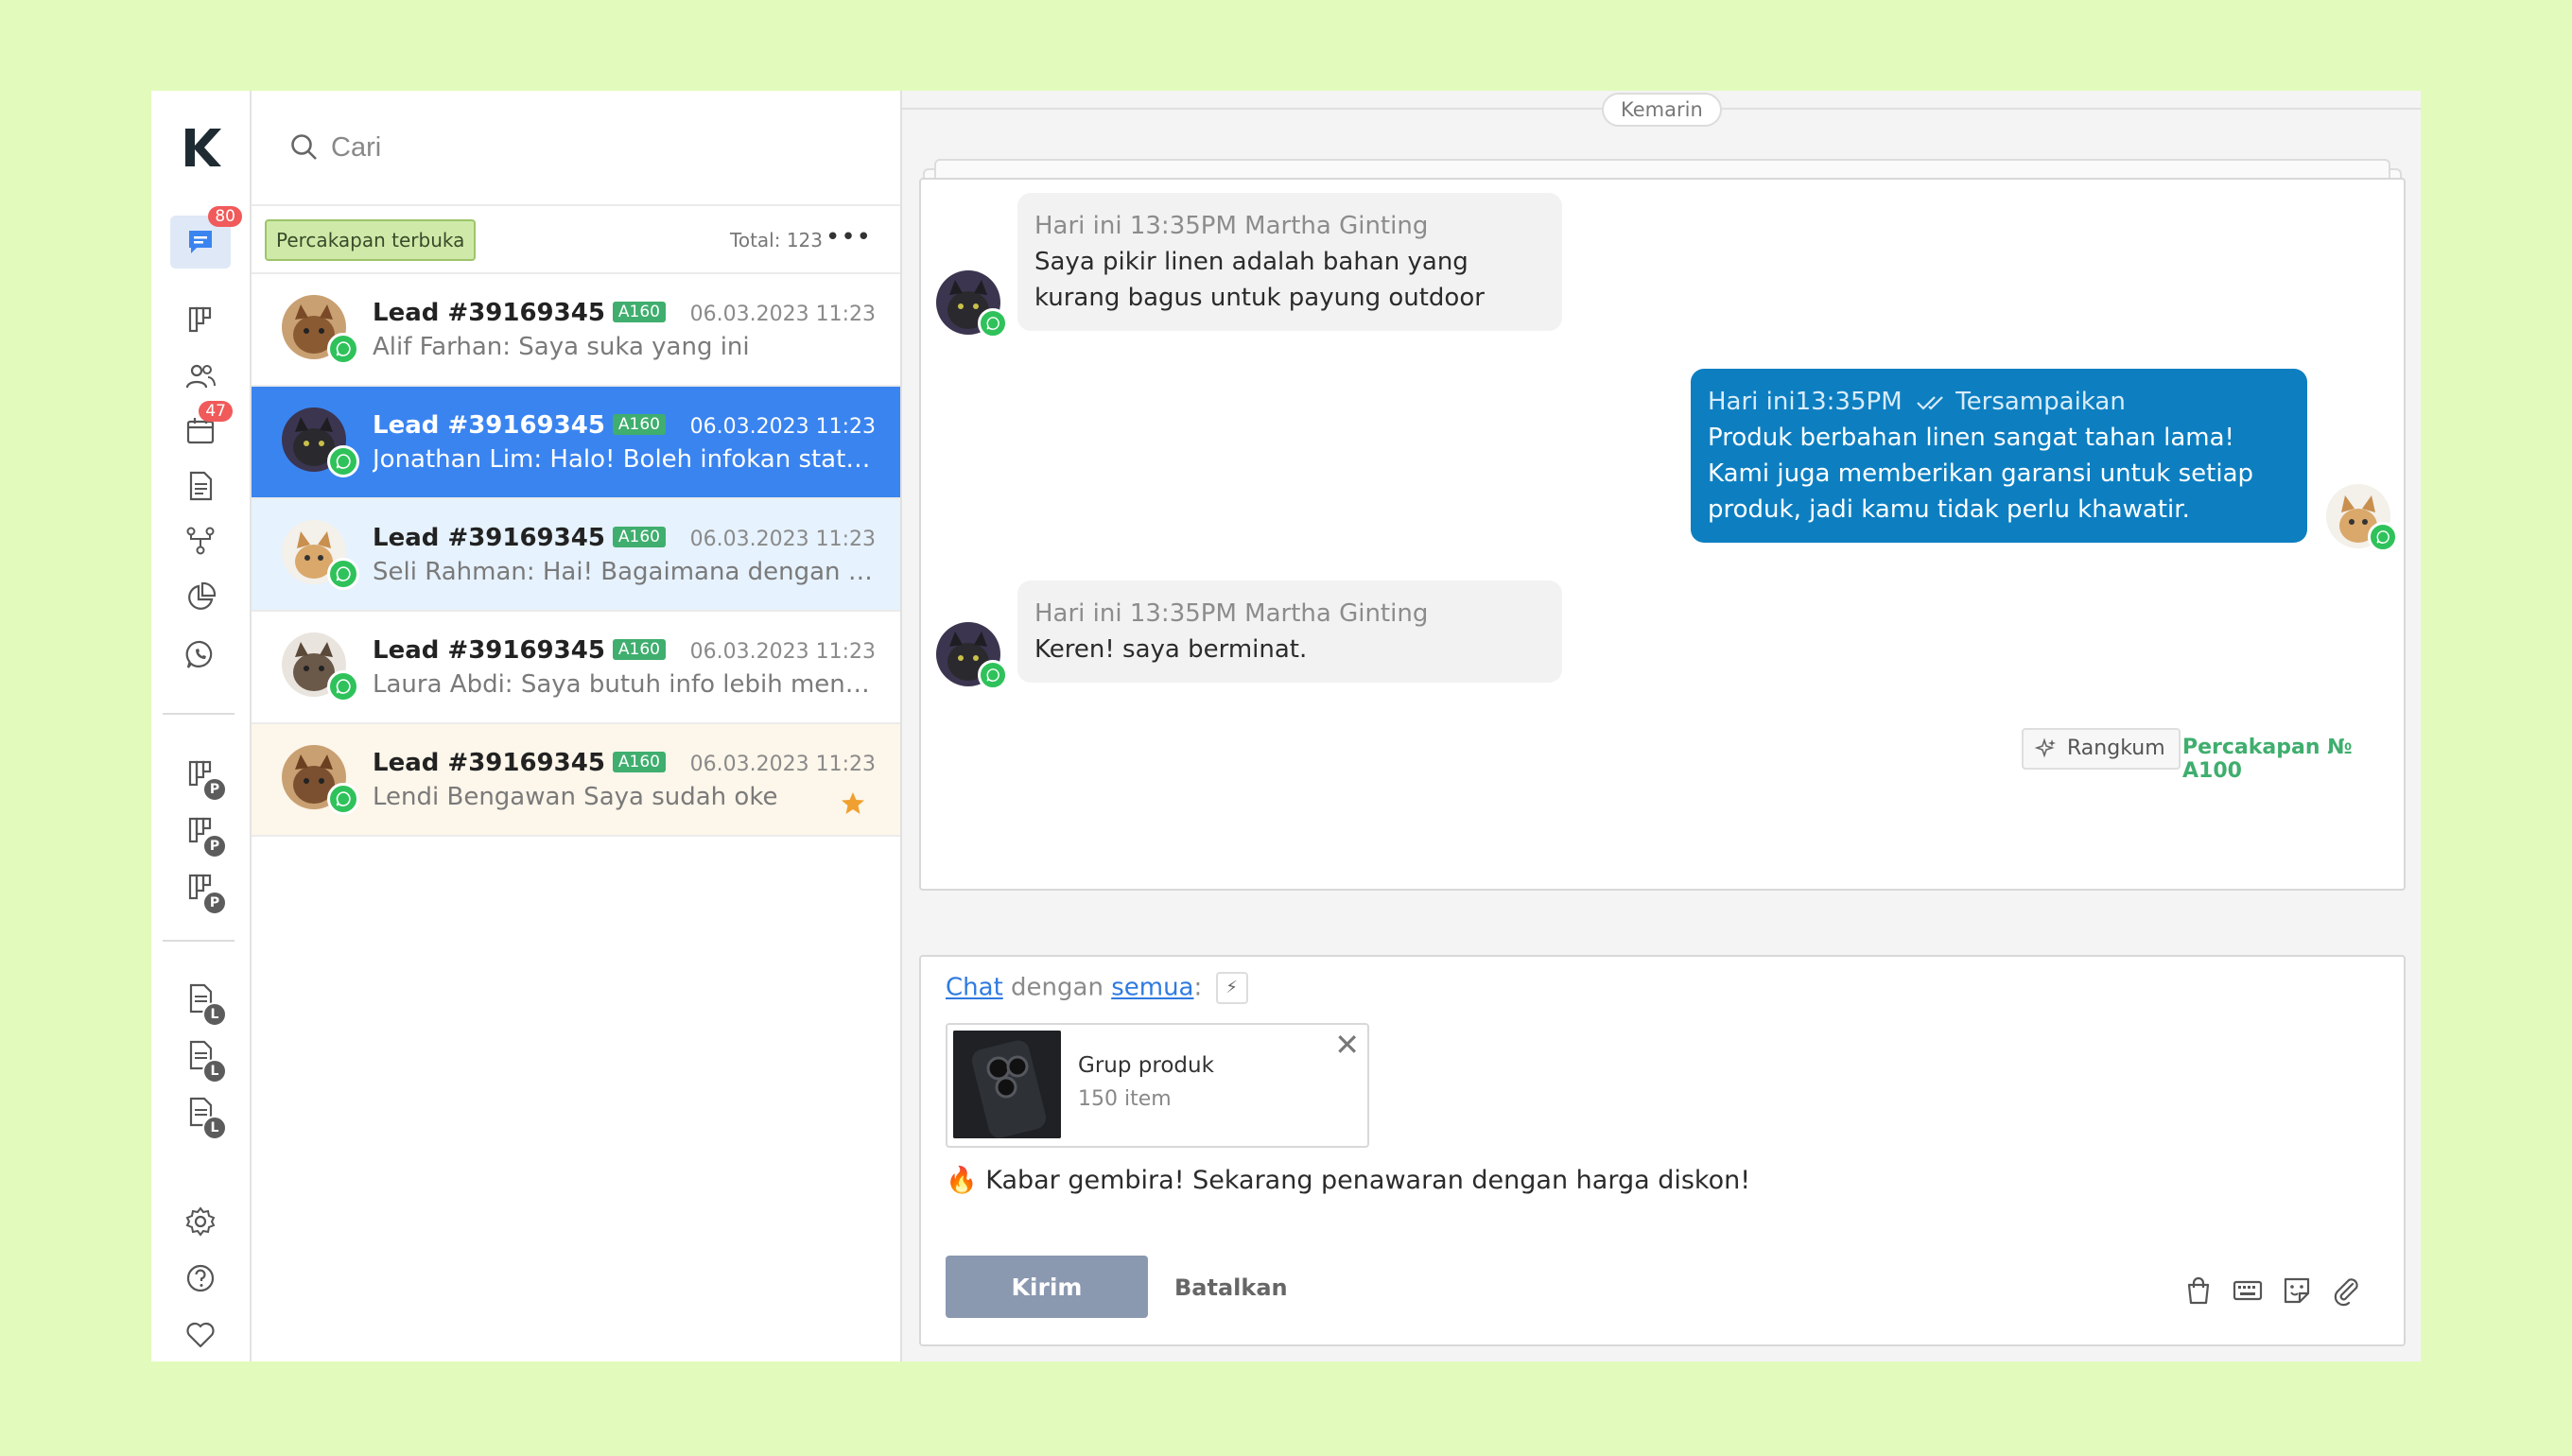 The width and height of the screenshot is (2572, 1456). I want to click on nav-calendar: 47, so click(206, 426).